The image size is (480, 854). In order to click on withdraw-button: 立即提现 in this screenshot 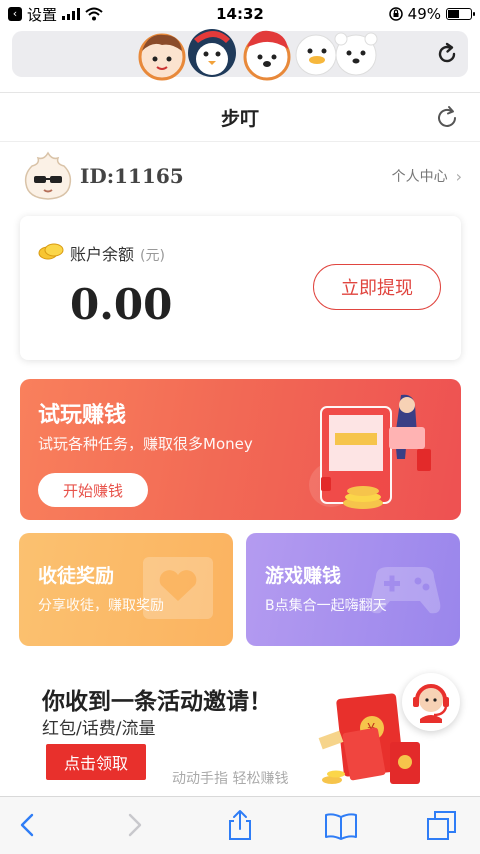, I will do `click(377, 287)`.